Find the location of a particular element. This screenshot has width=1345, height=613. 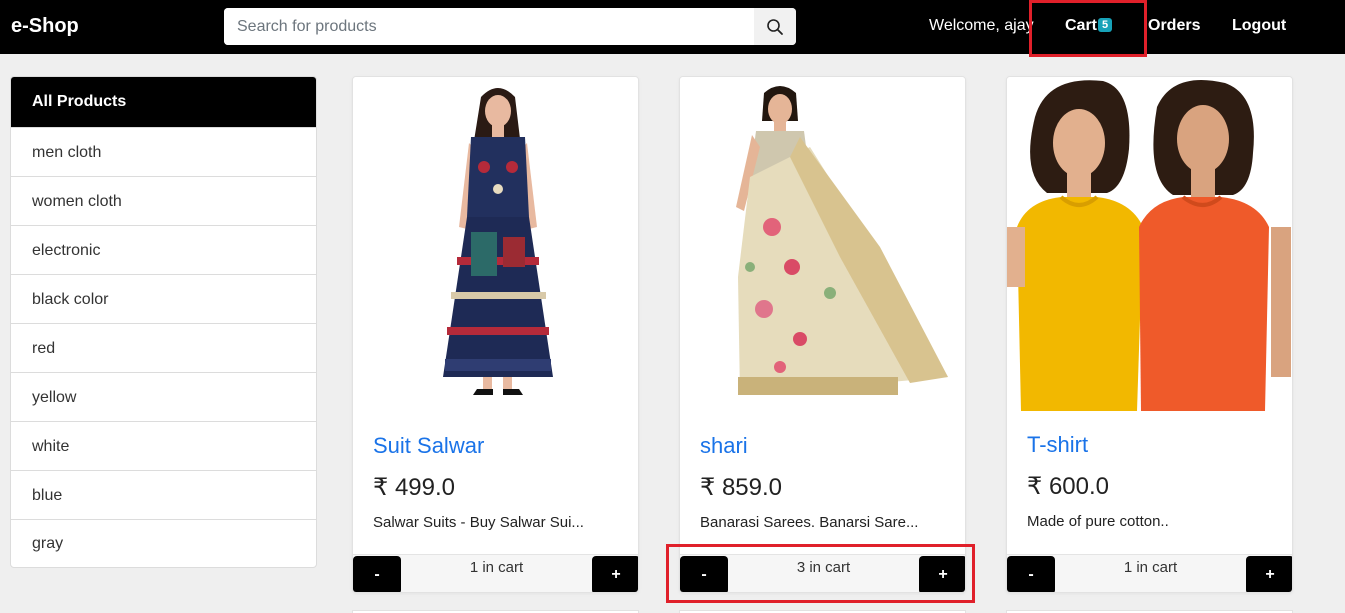

search-input is located at coordinates (489, 26).